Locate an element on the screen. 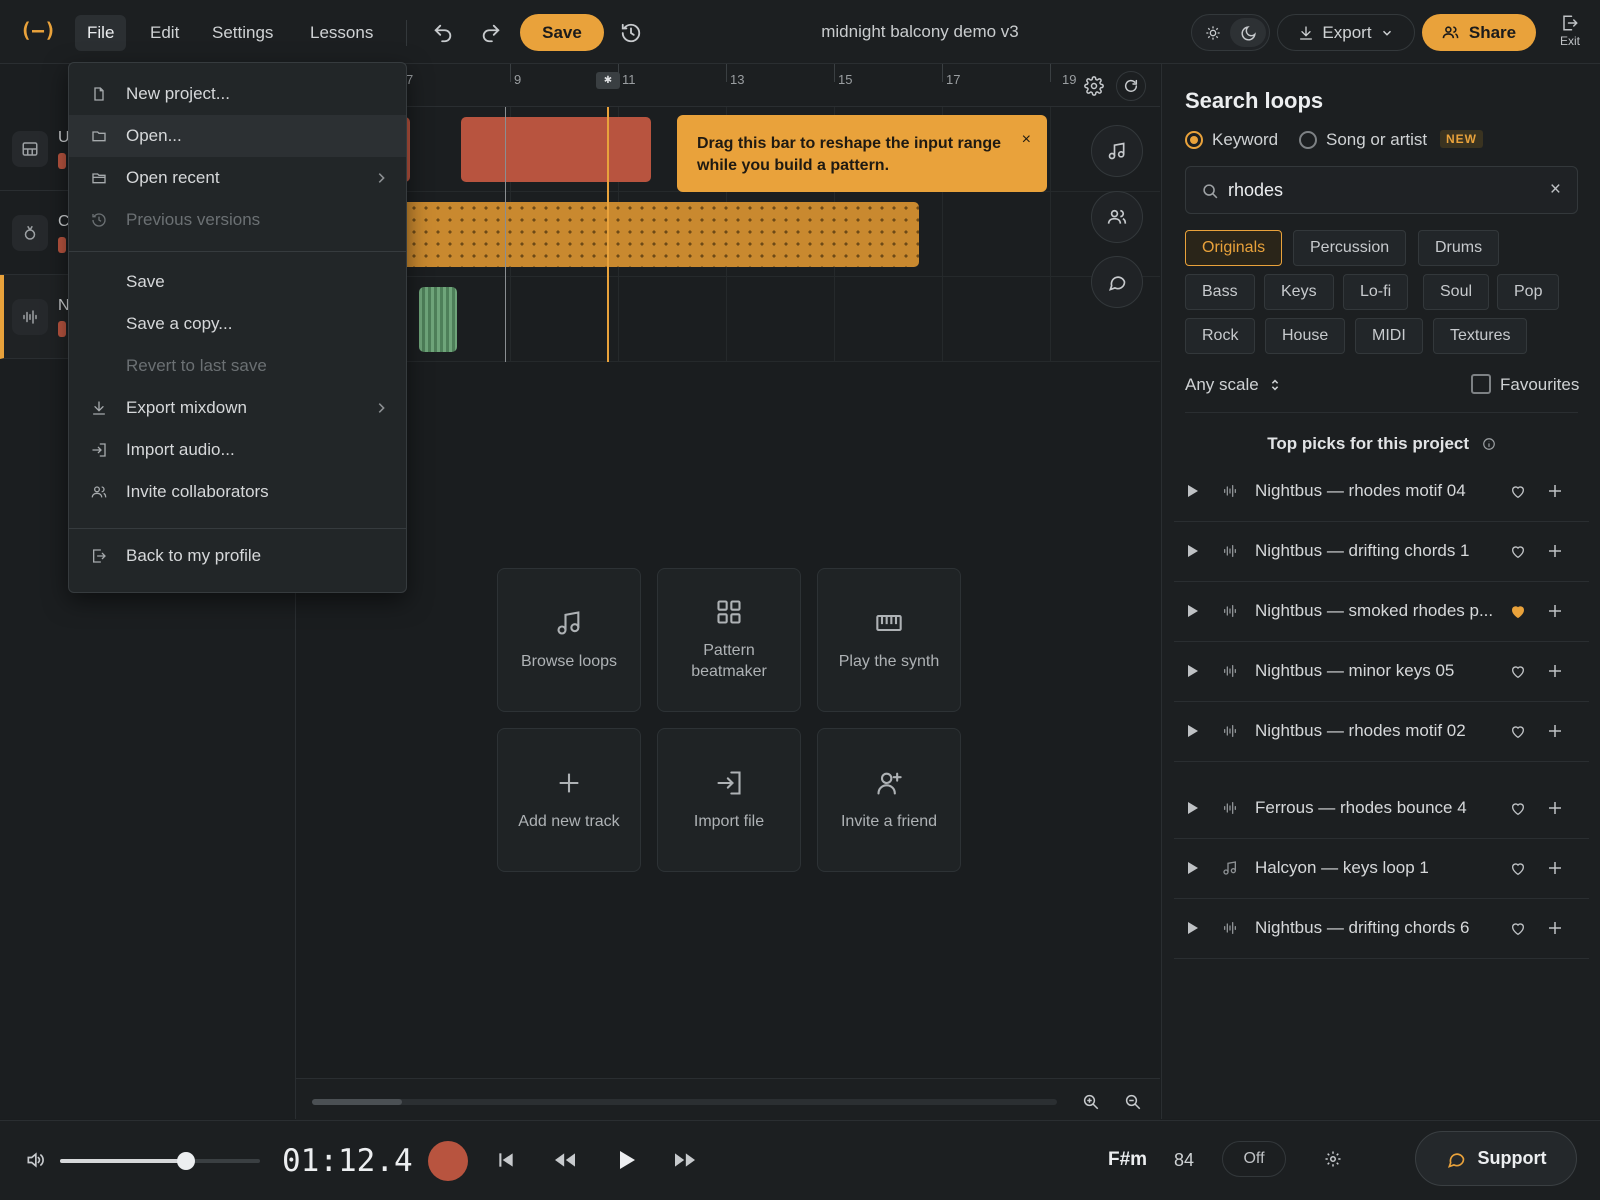 Image resolution: width=1600 pixels, height=1200 pixels. users-icon is located at coordinates (1117, 217).